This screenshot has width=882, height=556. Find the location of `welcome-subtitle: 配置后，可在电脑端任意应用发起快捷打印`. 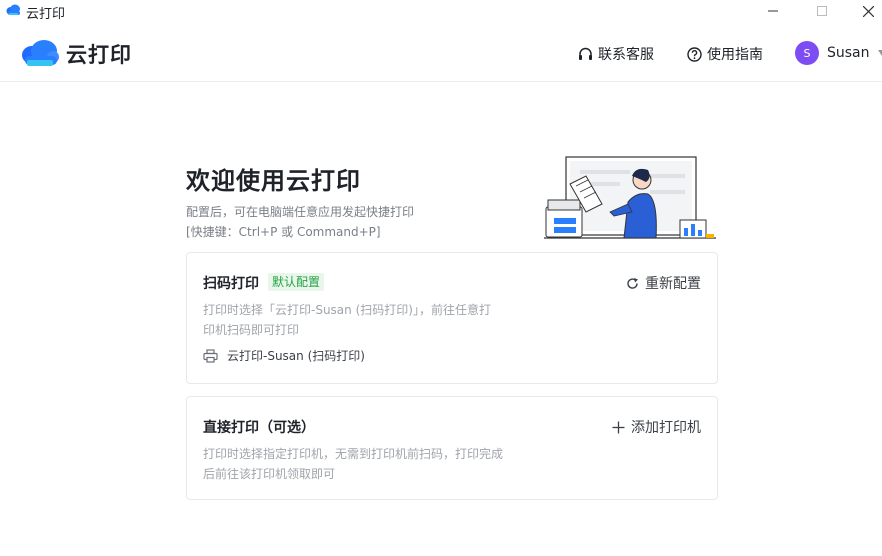

welcome-subtitle: 配置后，可在电脑端任意应用发起快捷打印 is located at coordinates (300, 212).